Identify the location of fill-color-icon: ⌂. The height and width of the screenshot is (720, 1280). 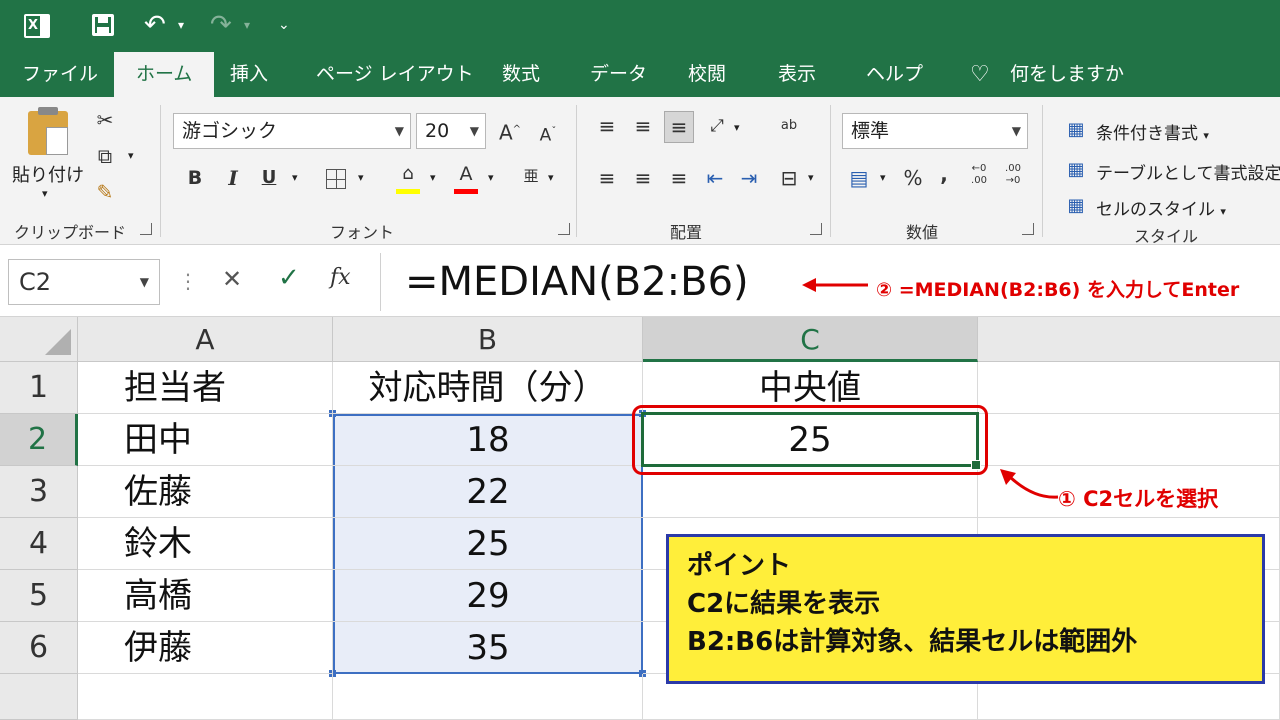
(408, 174).